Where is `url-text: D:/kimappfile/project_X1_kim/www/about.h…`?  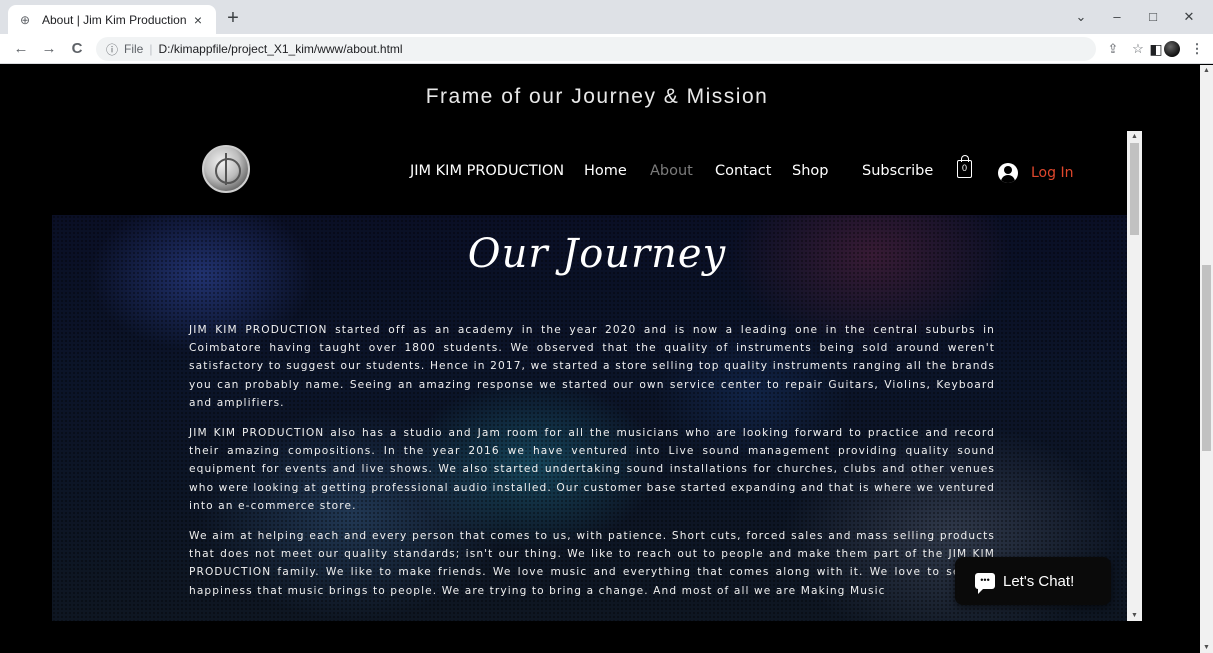
url-text: D:/kimappfile/project_X1_kim/www/about.h… is located at coordinates (280, 49).